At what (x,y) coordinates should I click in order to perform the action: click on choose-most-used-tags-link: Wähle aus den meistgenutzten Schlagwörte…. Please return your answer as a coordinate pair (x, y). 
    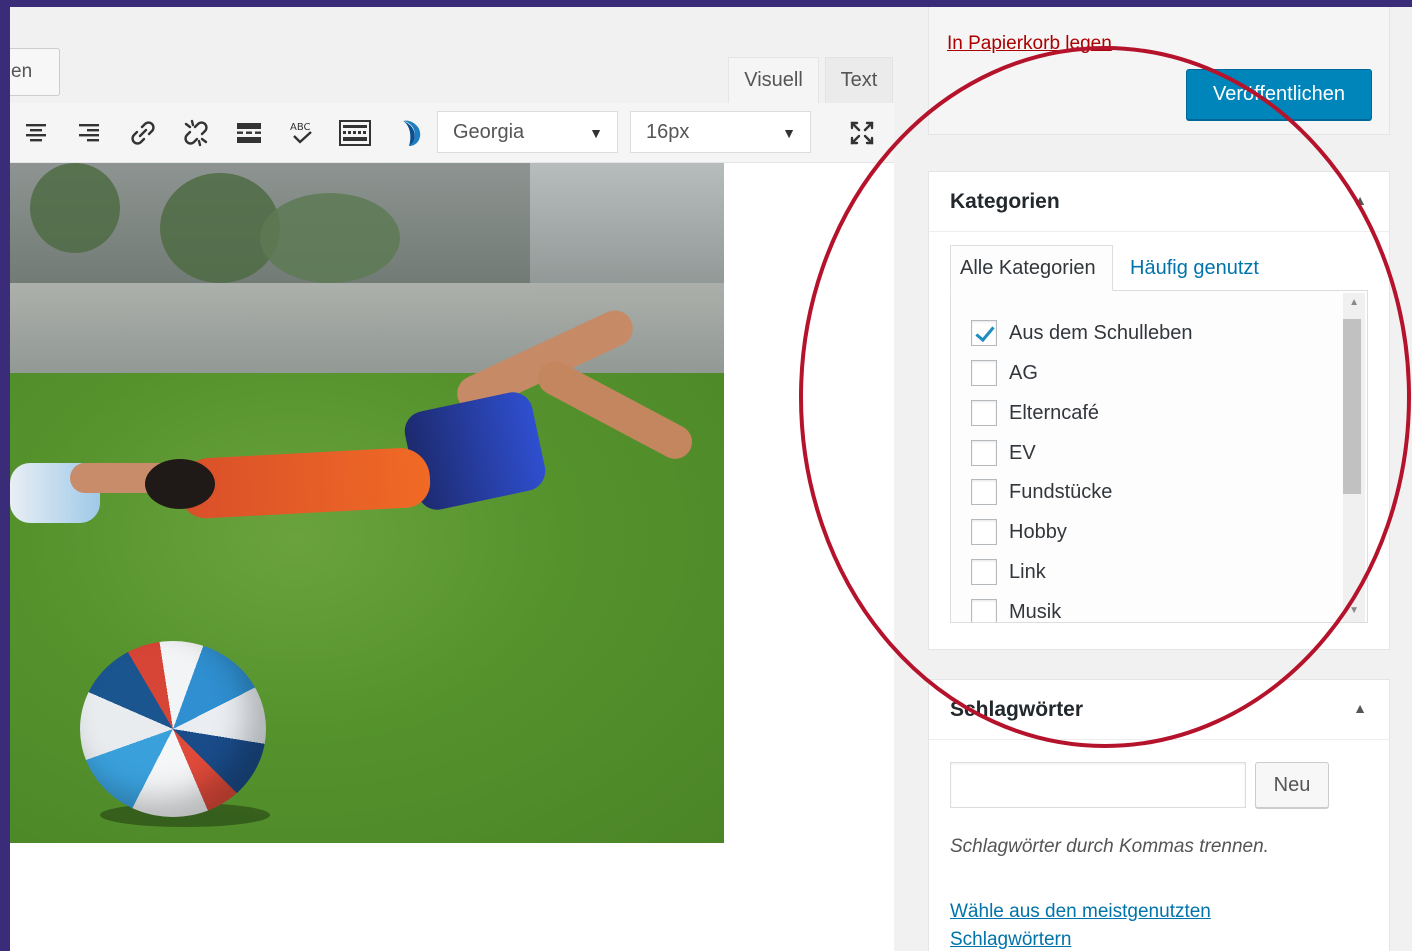
    Looking at the image, I should click on (1110, 924).